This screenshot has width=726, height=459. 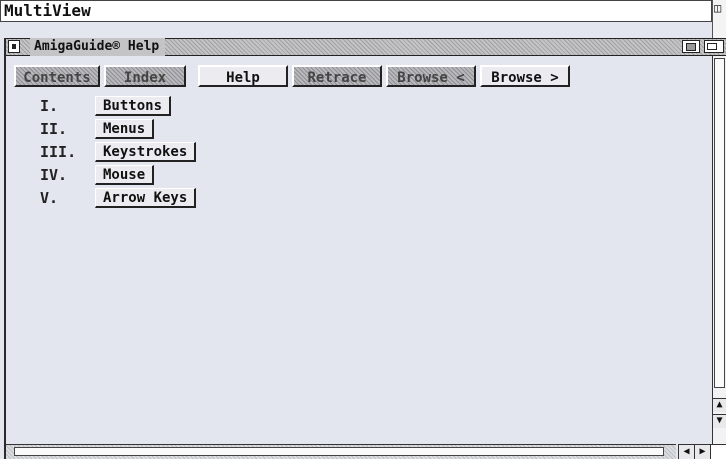 I want to click on window-title: AmigaGuide® Help, so click(x=98, y=47).